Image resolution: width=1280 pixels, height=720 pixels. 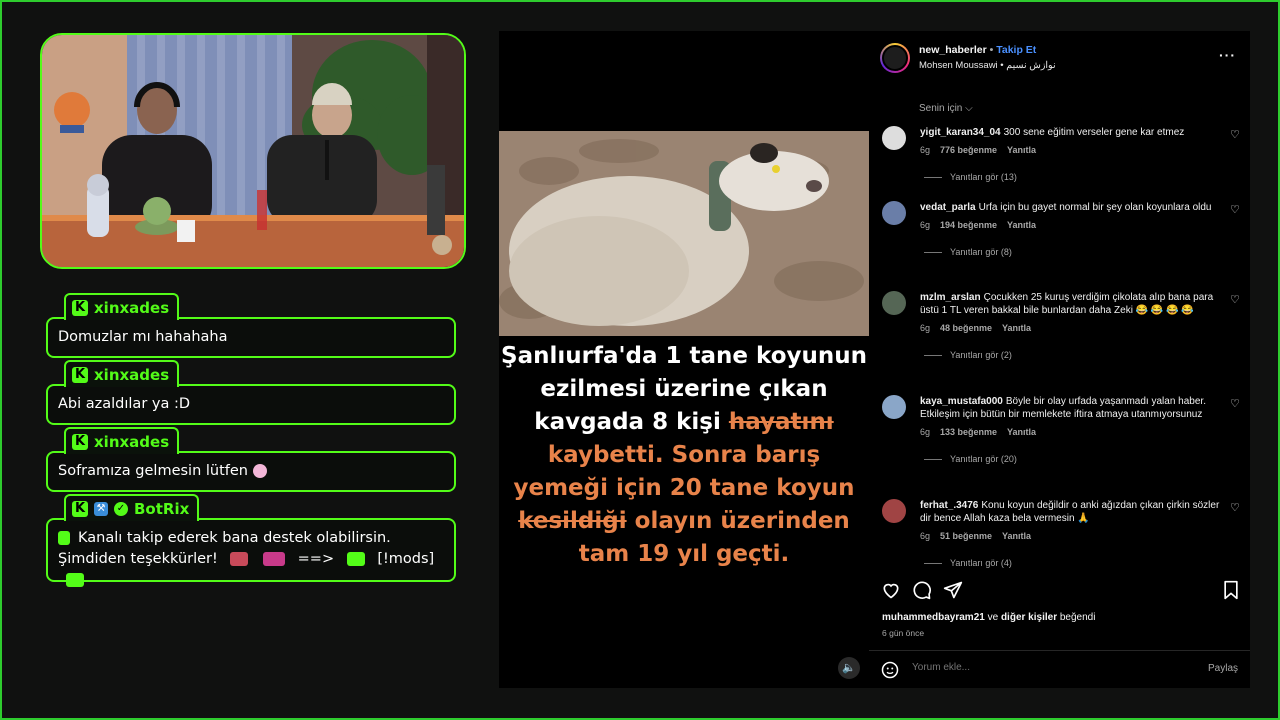 What do you see at coordinates (162, 508) in the screenshot?
I see `chat-username: BotRix` at bounding box center [162, 508].